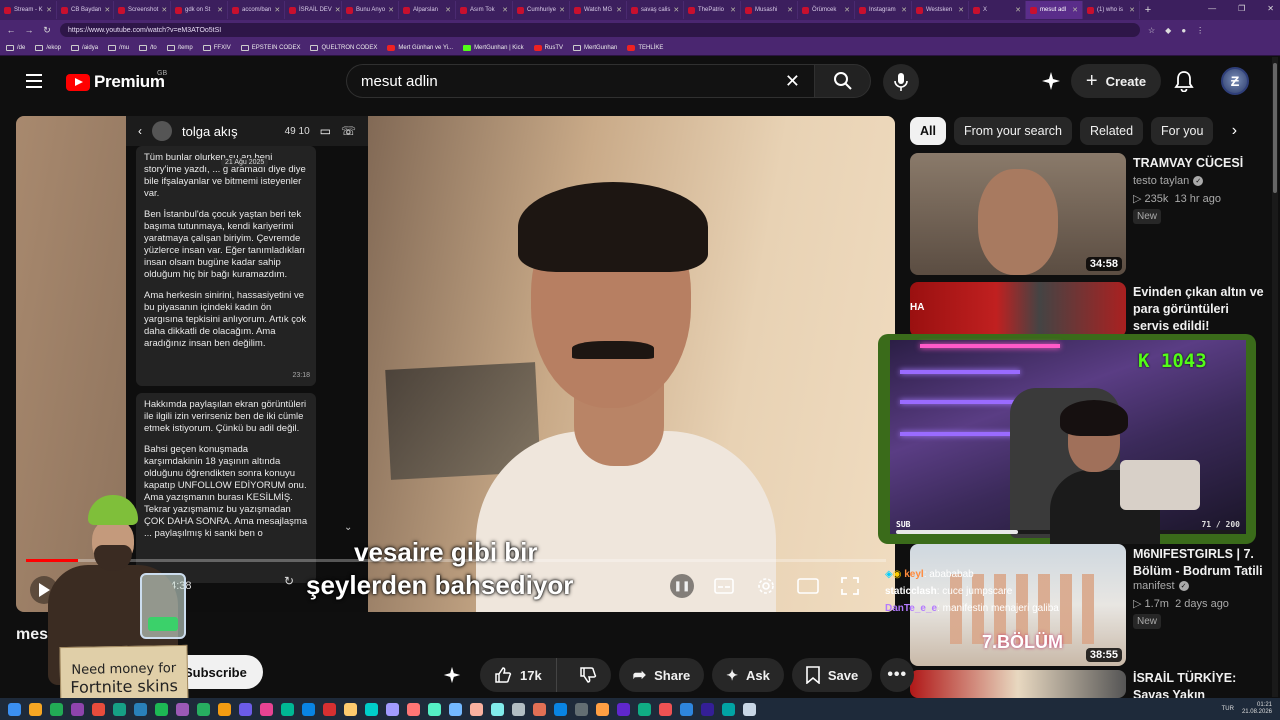 The width and height of the screenshot is (1280, 720). What do you see at coordinates (84, 47) in the screenshot?
I see `bookmark-item: /aidya` at bounding box center [84, 47].